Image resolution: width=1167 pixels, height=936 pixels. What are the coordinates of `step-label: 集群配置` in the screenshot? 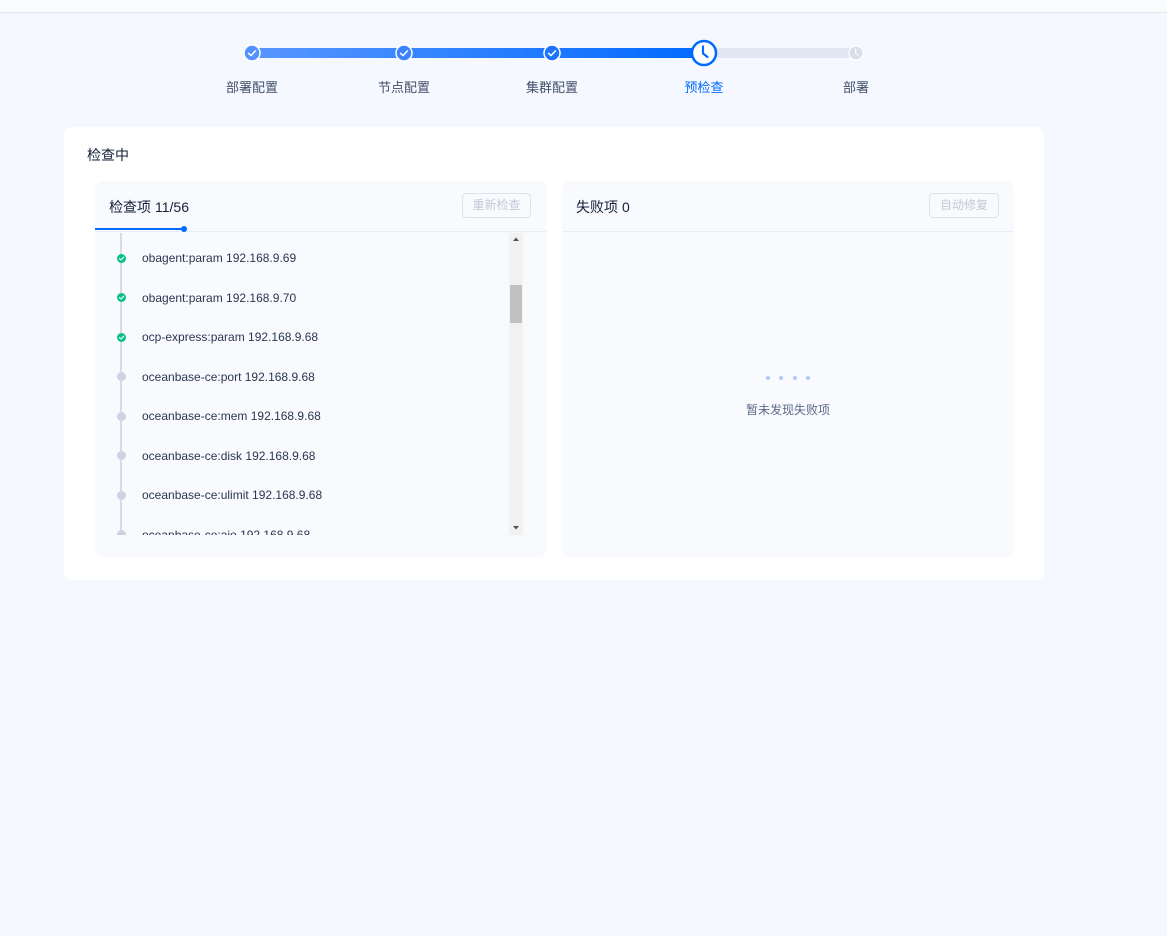 It's located at (551, 87).